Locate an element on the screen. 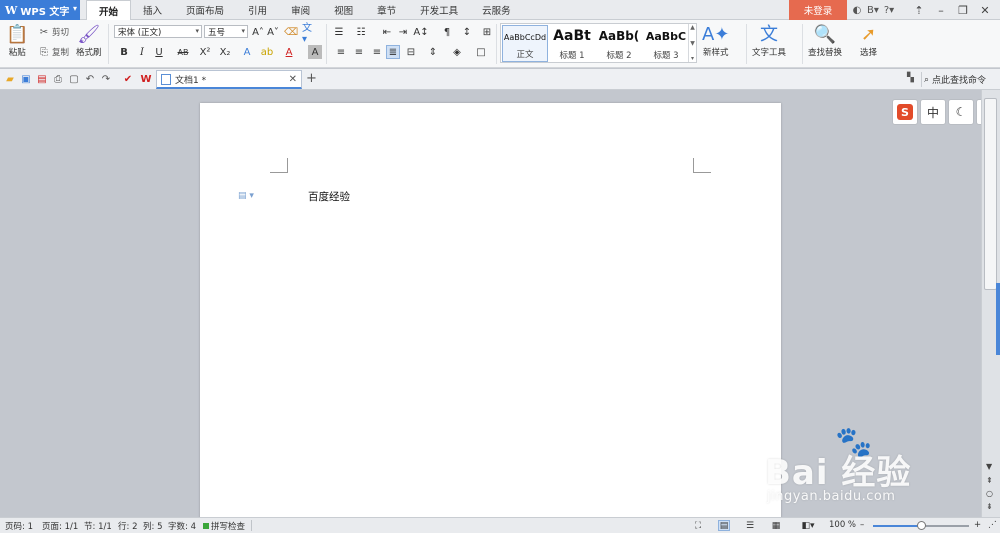 The height and width of the screenshot is (533, 1000). text-tools-button: 文 文字工具 is located at coordinates (769, 41).